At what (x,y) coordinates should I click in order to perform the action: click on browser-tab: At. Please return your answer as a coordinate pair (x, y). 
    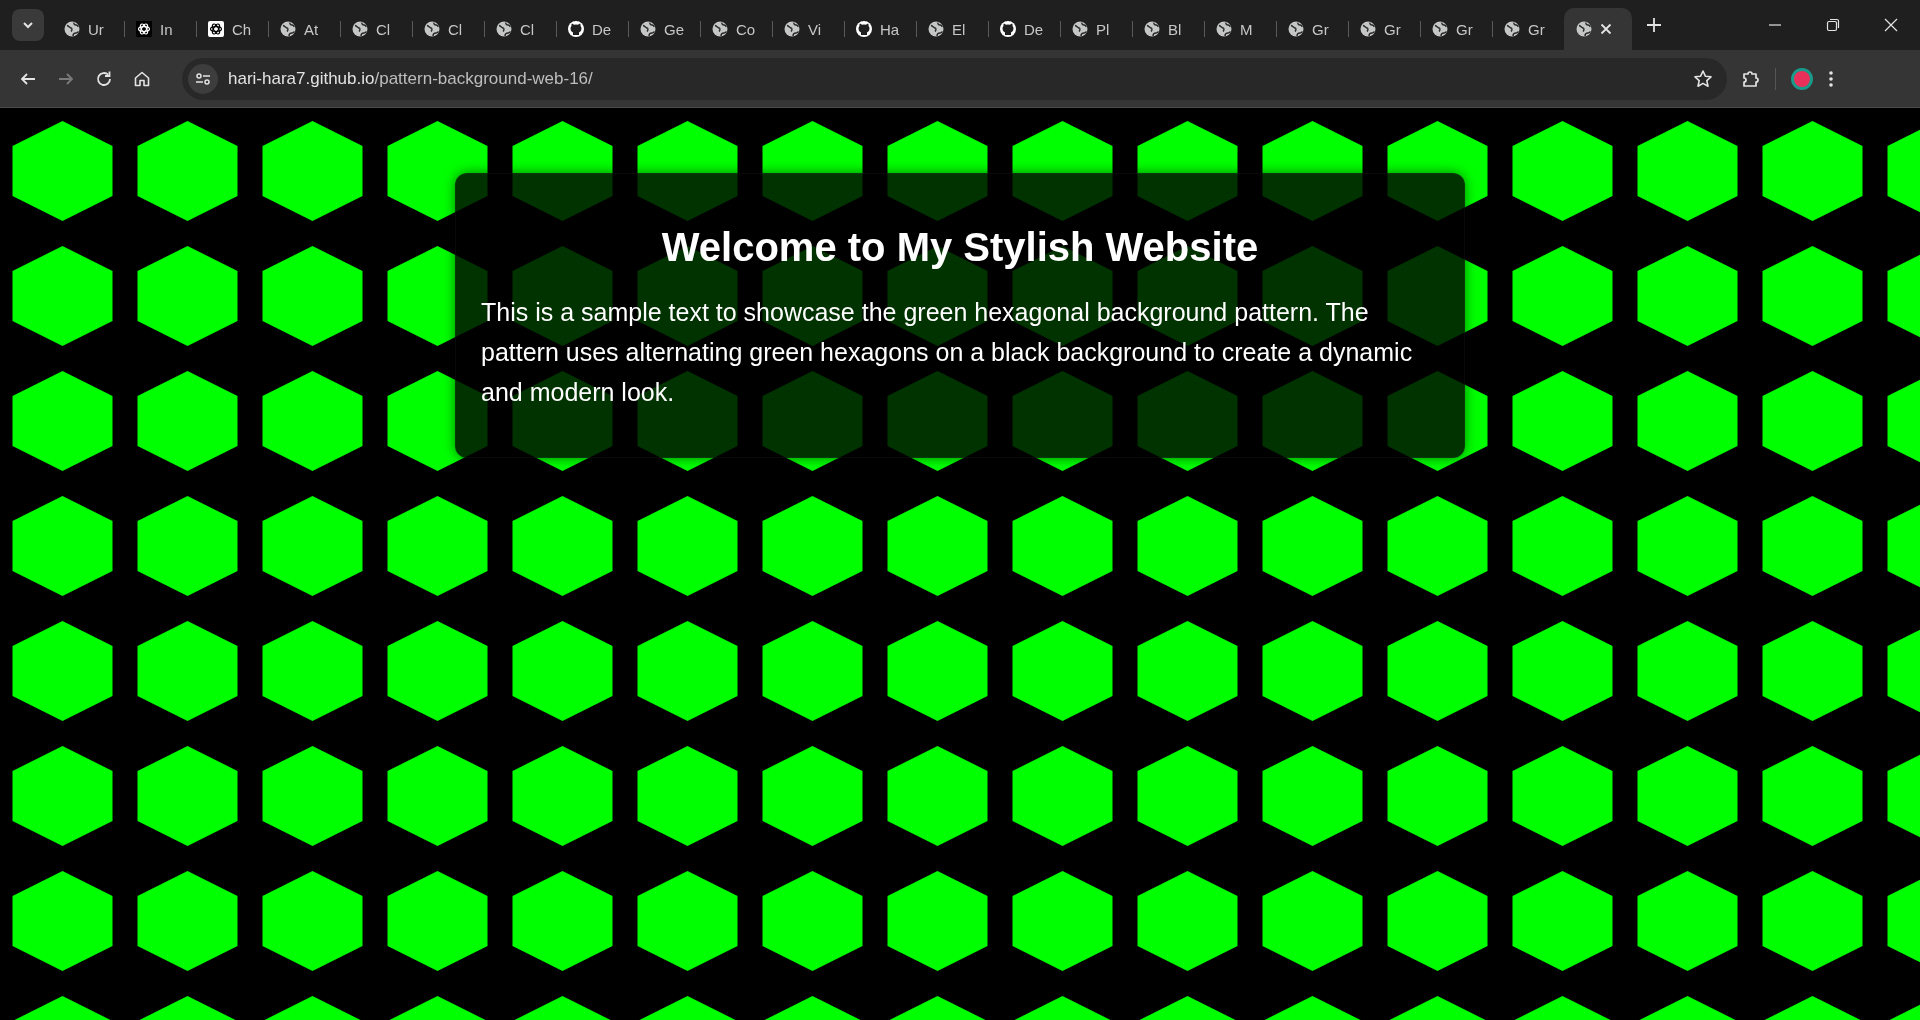
    Looking at the image, I should click on (304, 29).